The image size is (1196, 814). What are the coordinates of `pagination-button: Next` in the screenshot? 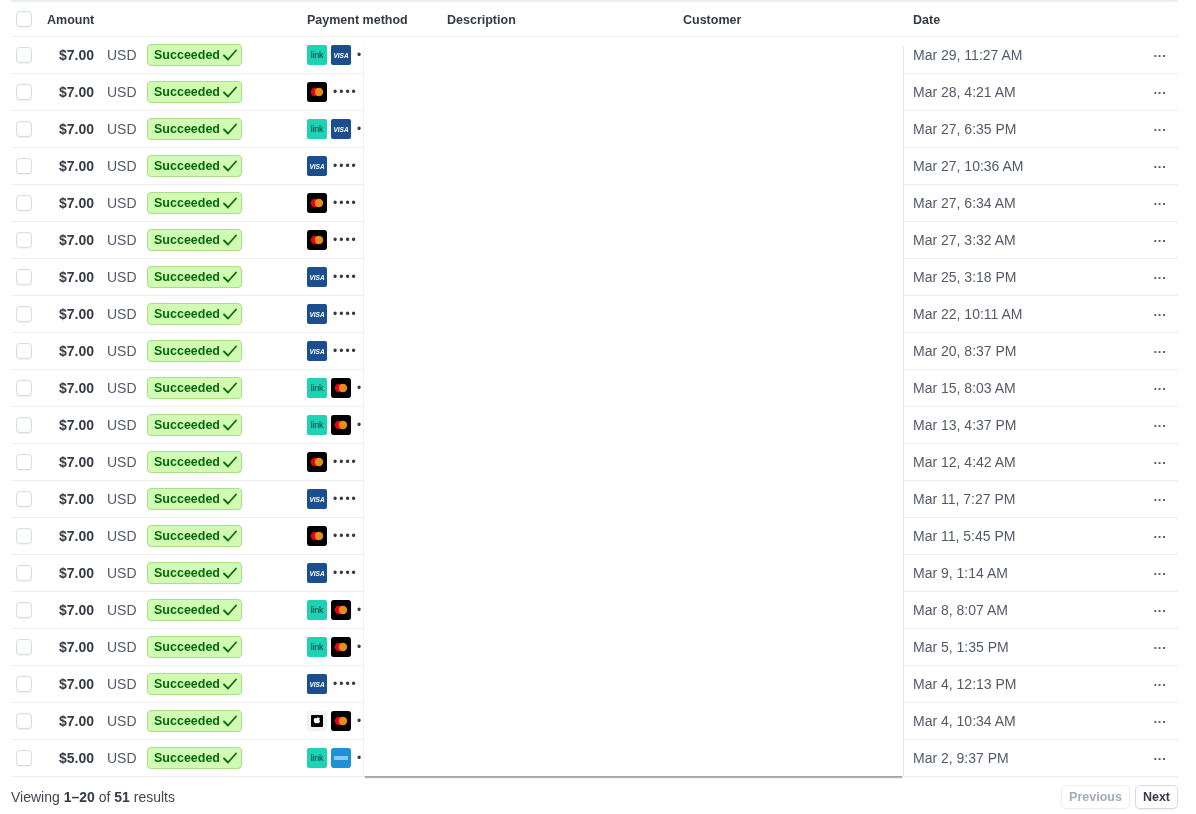 It's located at (1156, 797).